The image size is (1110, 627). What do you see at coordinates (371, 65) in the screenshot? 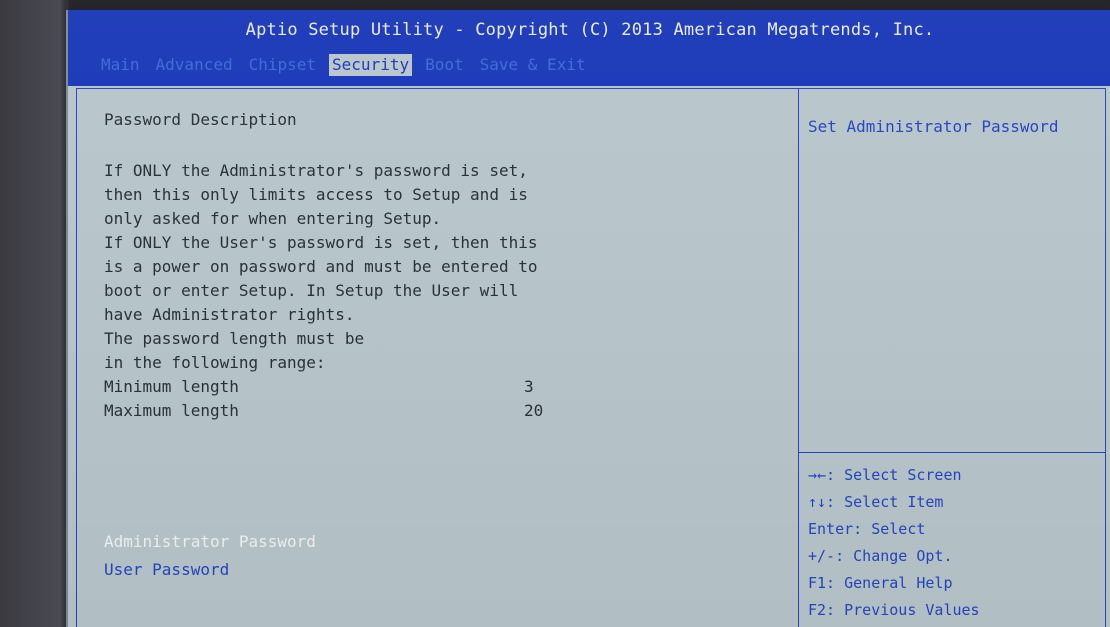
I see `tab-security: Security` at bounding box center [371, 65].